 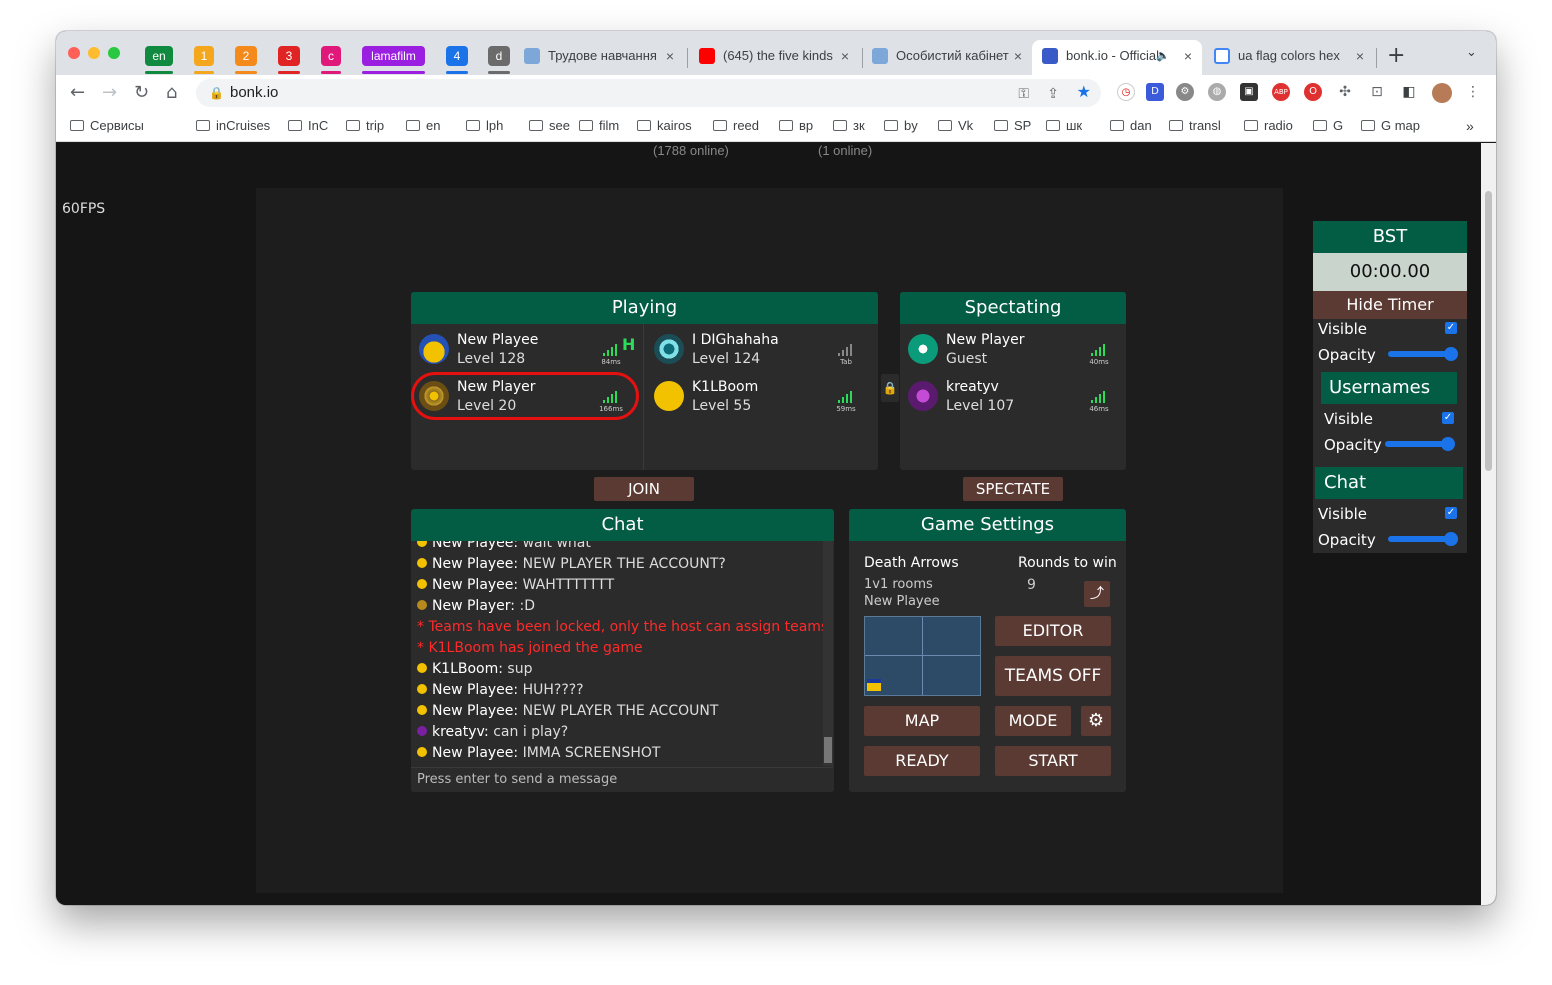 I want to click on bookmark-item: see, so click(x=549, y=126).